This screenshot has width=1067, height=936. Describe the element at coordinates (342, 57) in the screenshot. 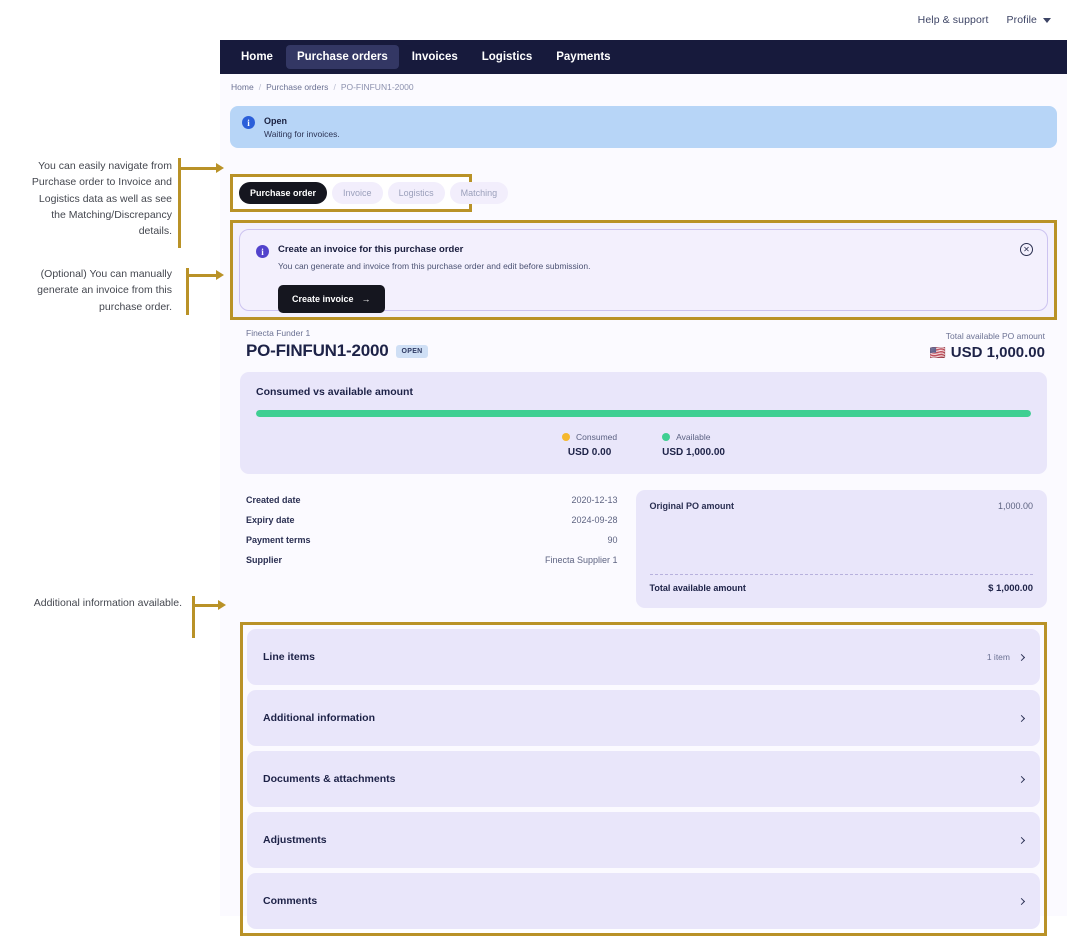

I see `nav-item-purchase-orders: Purchase orders` at that location.